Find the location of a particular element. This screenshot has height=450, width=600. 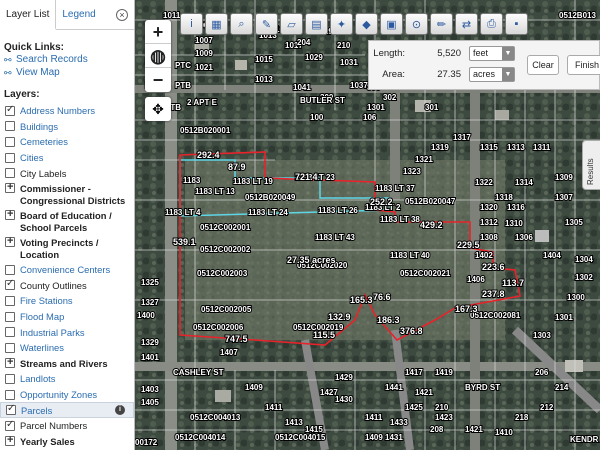

layer-item: Voting Precincts / Location is located at coordinates (67, 248).